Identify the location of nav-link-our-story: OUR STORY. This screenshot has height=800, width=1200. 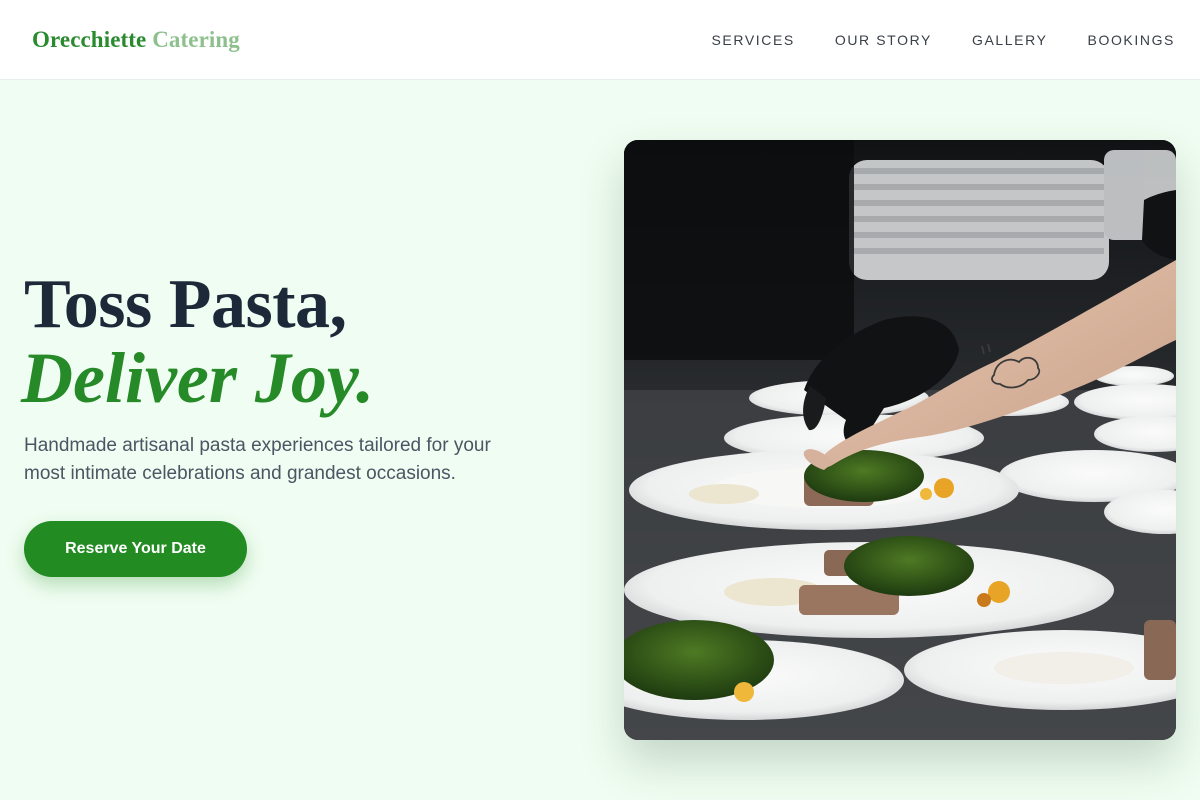
(883, 40).